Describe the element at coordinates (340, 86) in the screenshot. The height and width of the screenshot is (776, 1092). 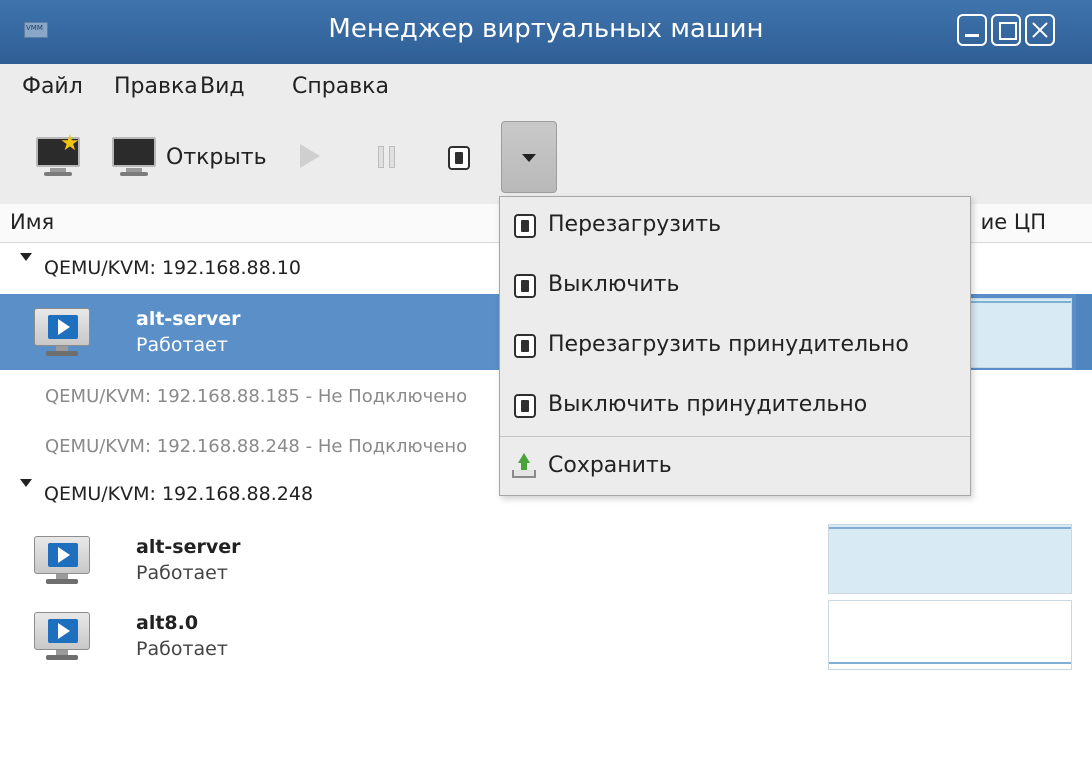
I see `menu-help: Справка` at that location.